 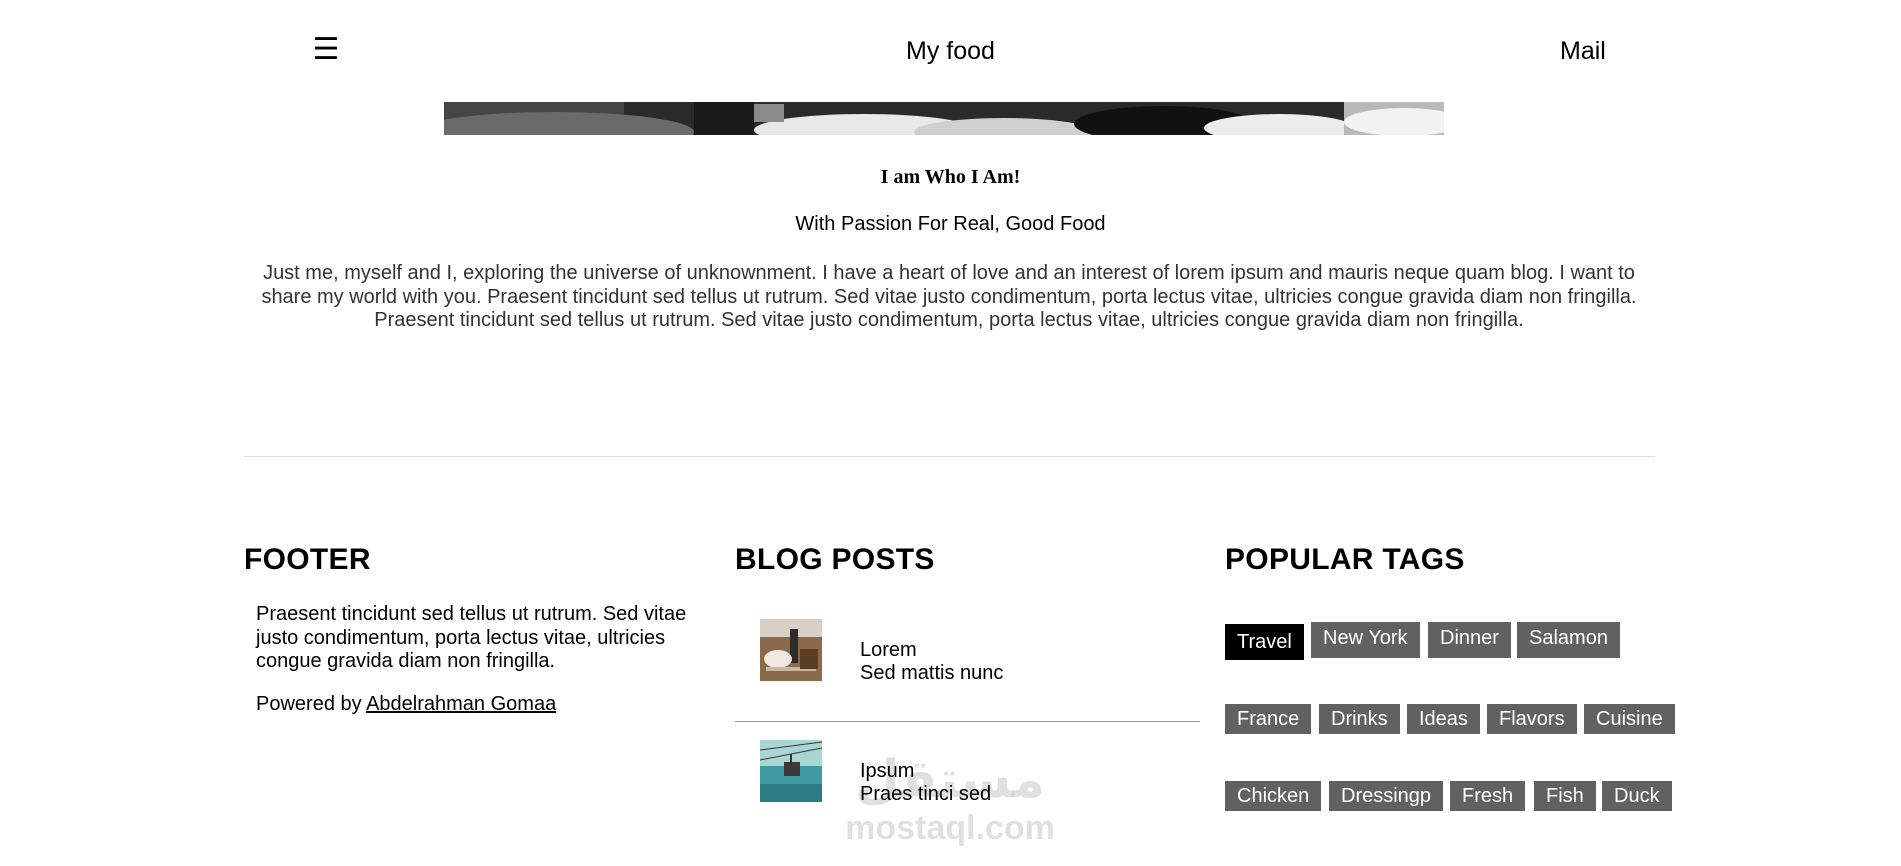 I want to click on powered-by: Powered by Abdelrahman Gomaa, so click(x=406, y=704).